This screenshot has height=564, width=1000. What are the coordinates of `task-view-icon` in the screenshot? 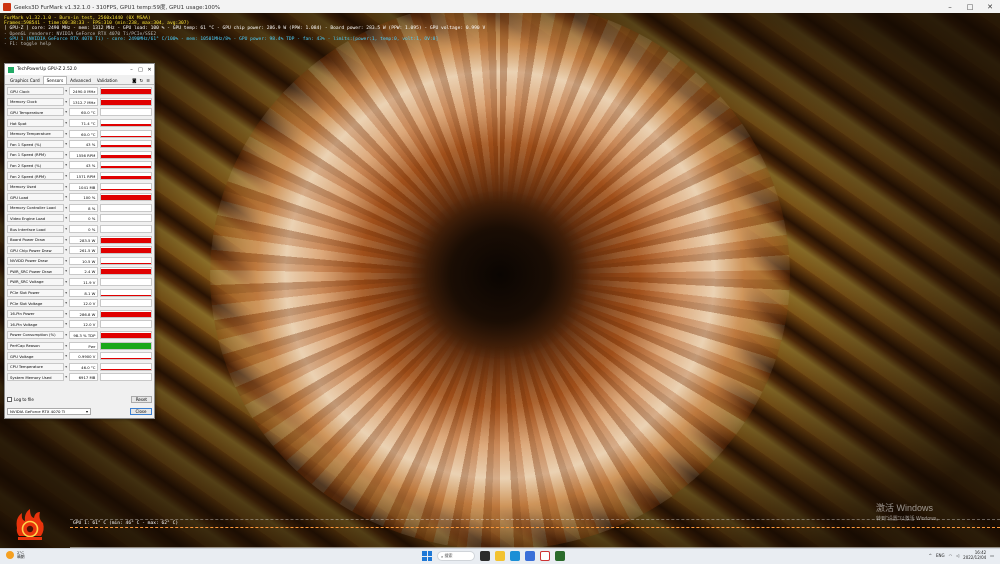 It's located at (485, 556).